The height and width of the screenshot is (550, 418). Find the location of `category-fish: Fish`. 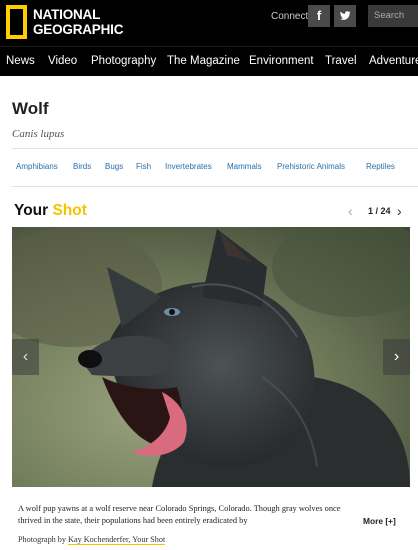

category-fish: Fish is located at coordinates (143, 166).